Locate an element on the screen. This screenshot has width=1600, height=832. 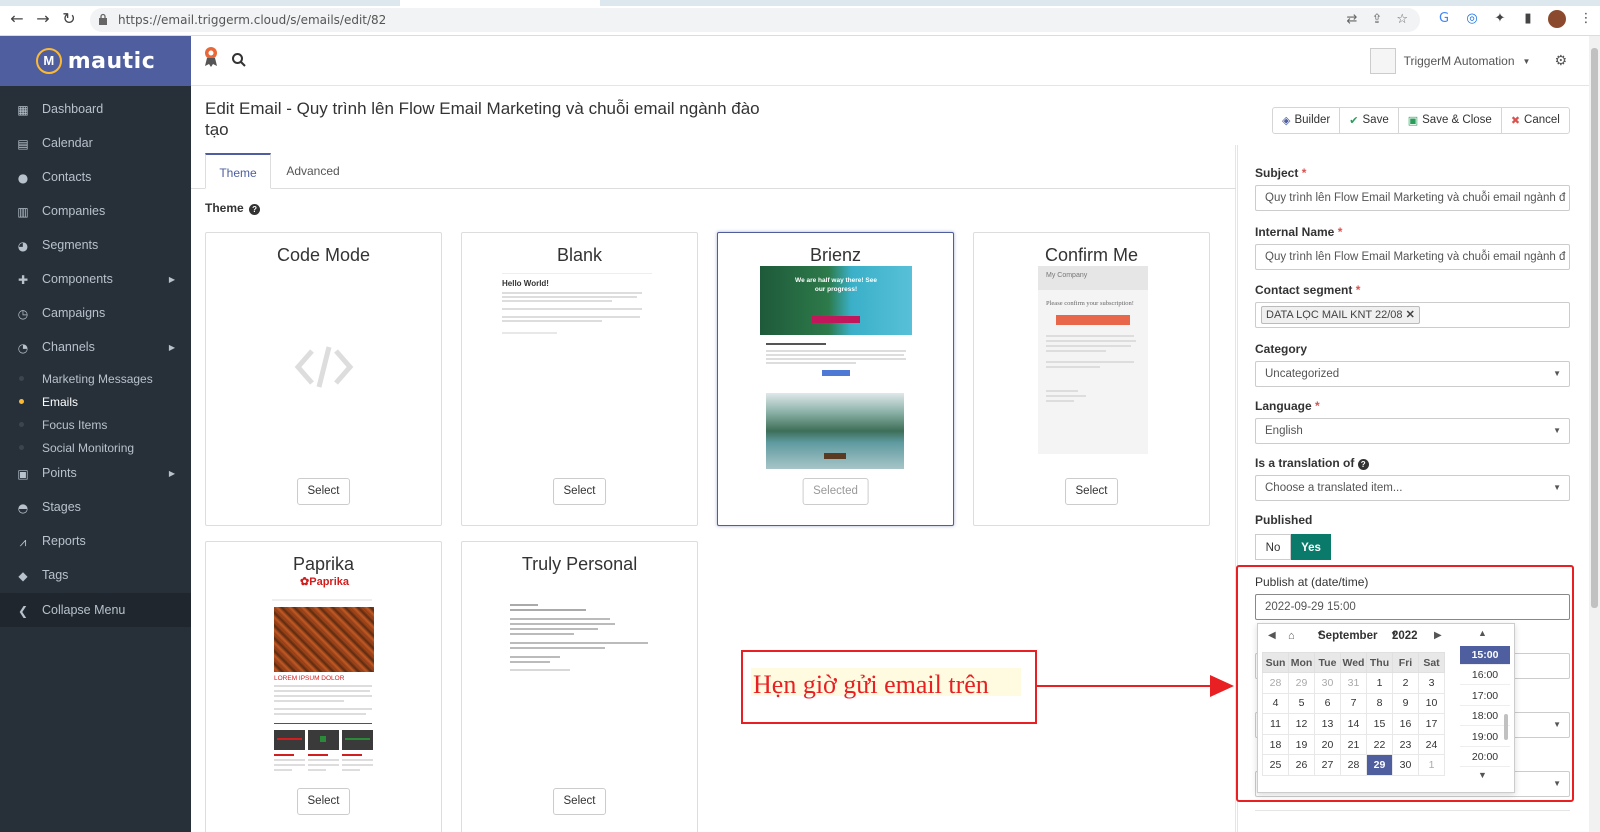
scrollbar-thumb is located at coordinates (1594, 328).